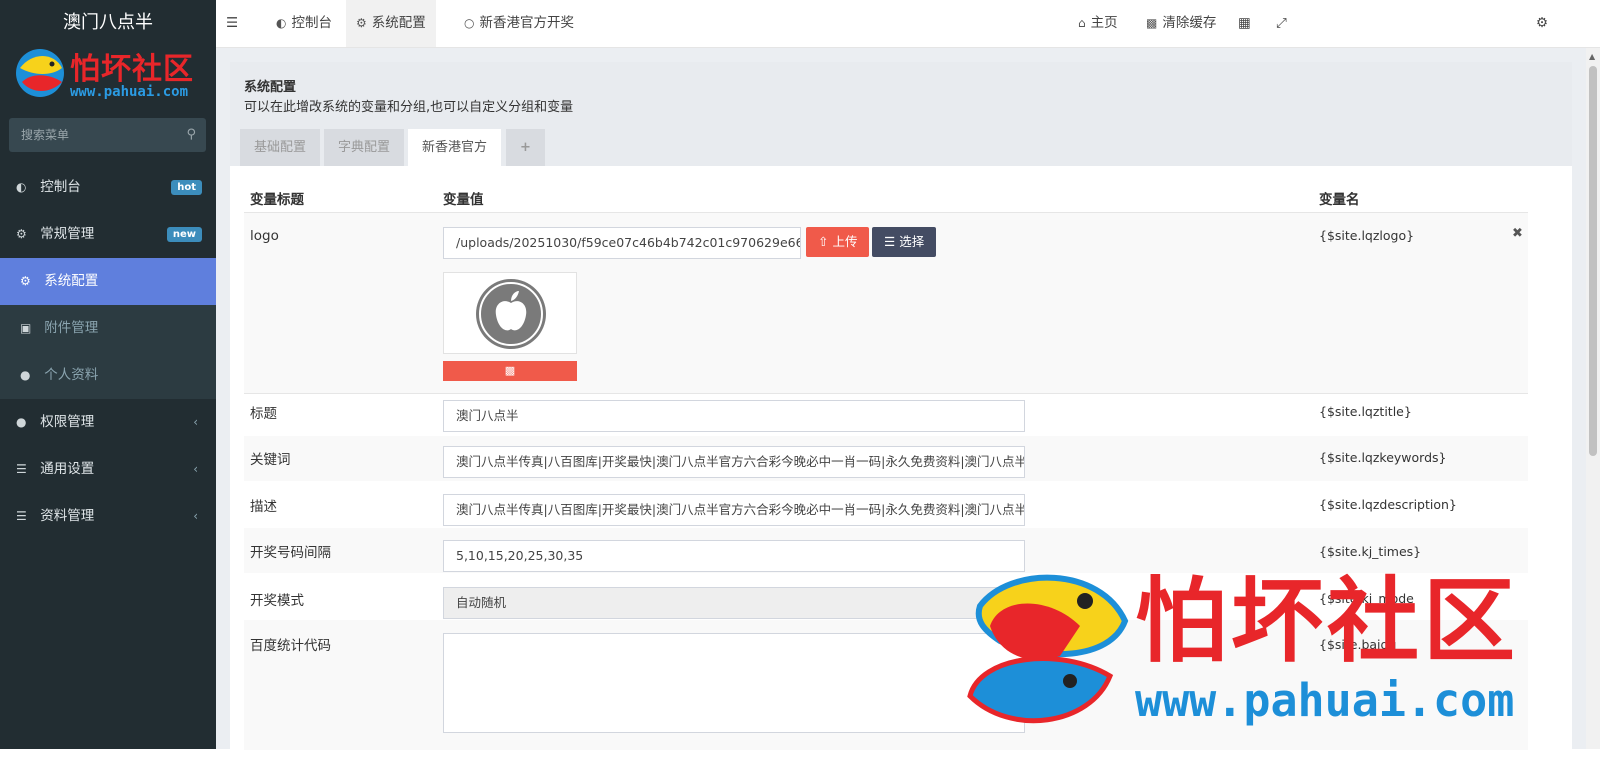 This screenshot has width=1600, height=762. What do you see at coordinates (132, 69) in the screenshot?
I see `logo-text: 怕坏社区` at bounding box center [132, 69].